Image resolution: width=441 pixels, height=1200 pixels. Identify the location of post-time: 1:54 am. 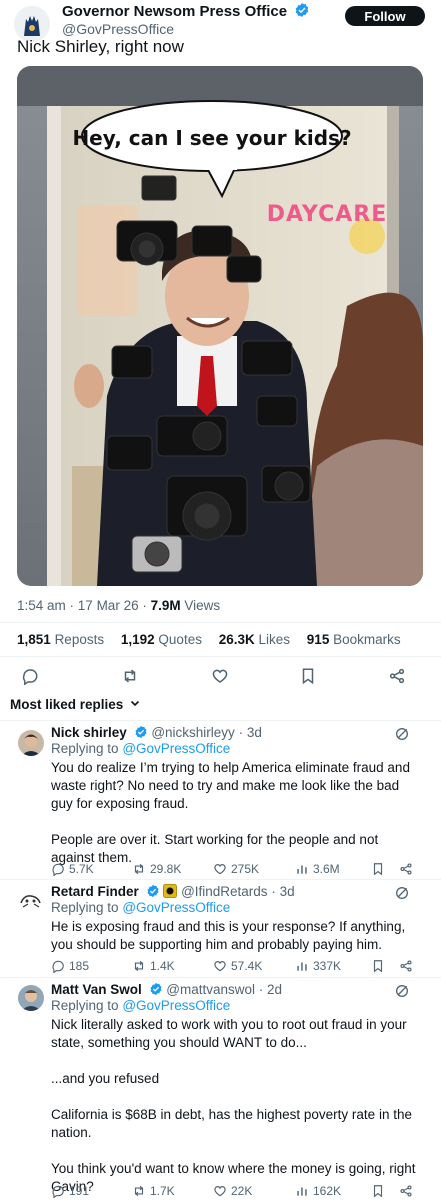
(41, 605).